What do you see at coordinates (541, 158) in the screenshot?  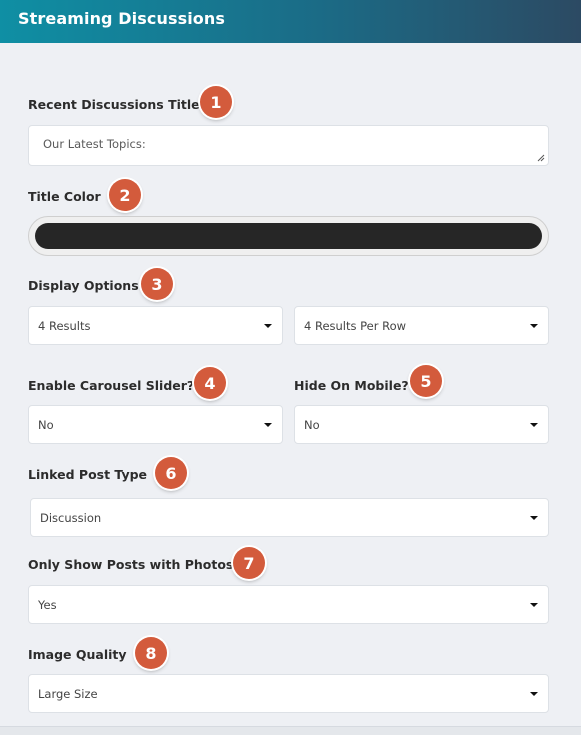 I see `resize-handle-icon` at bounding box center [541, 158].